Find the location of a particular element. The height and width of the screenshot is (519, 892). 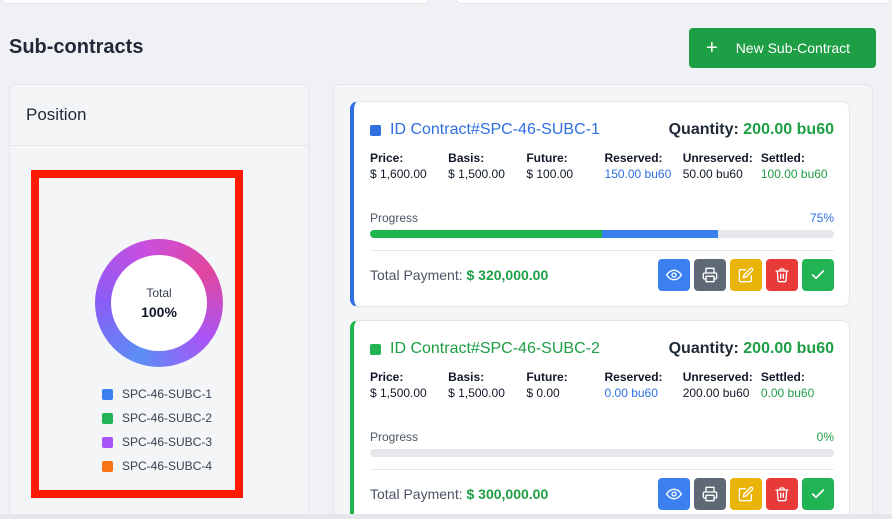

legend-label: SPC-46-SUBC-4 is located at coordinates (167, 466).